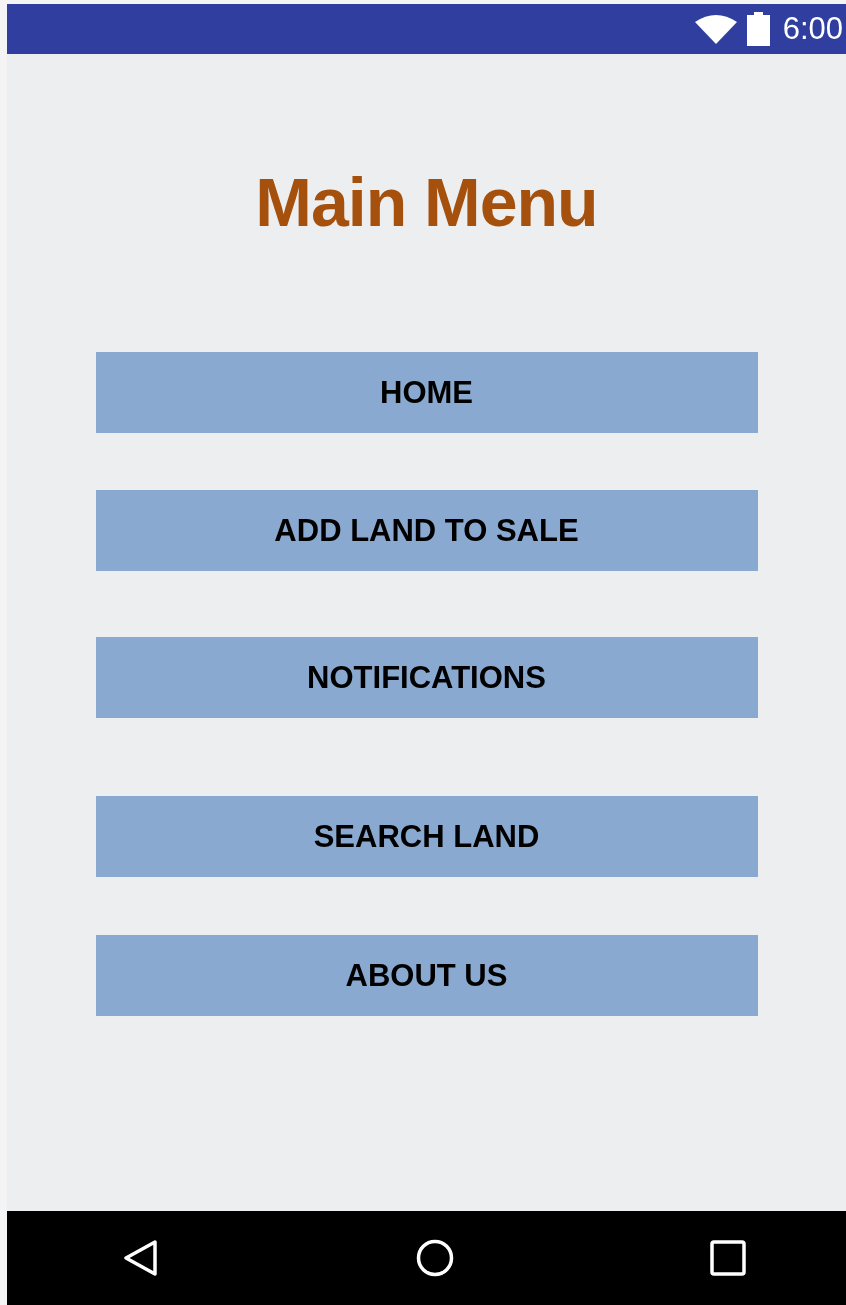 The width and height of the screenshot is (846, 1305). I want to click on menu-button: NOTIFICATIONS, so click(426, 677).